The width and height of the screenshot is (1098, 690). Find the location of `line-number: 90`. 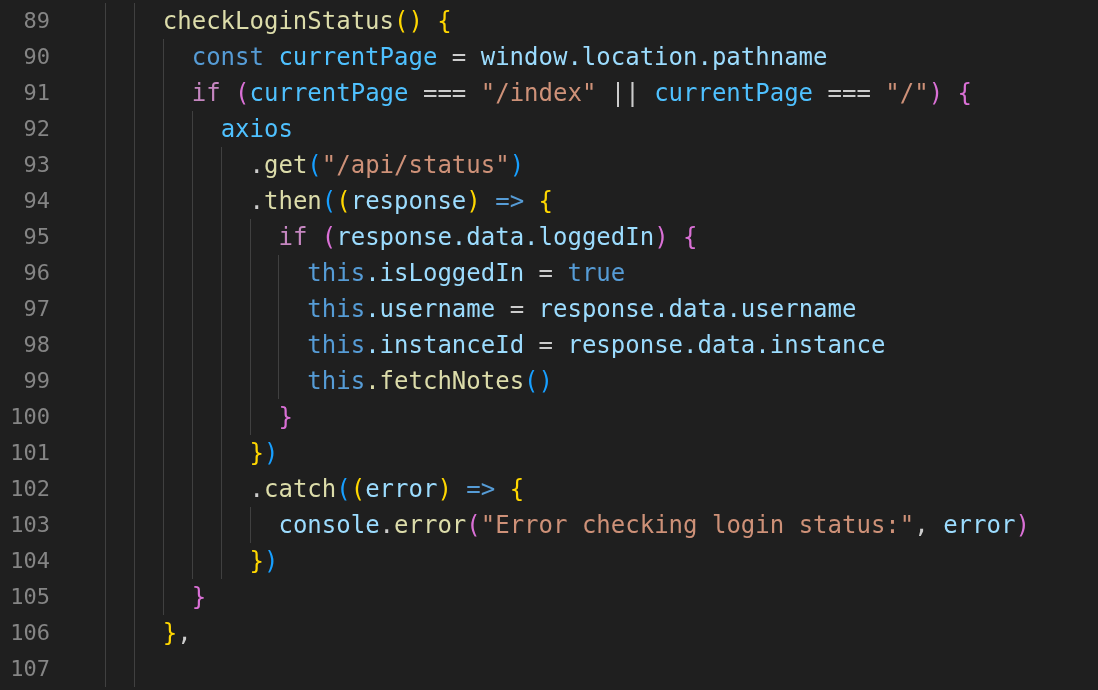

line-number: 90 is located at coordinates (36, 57).